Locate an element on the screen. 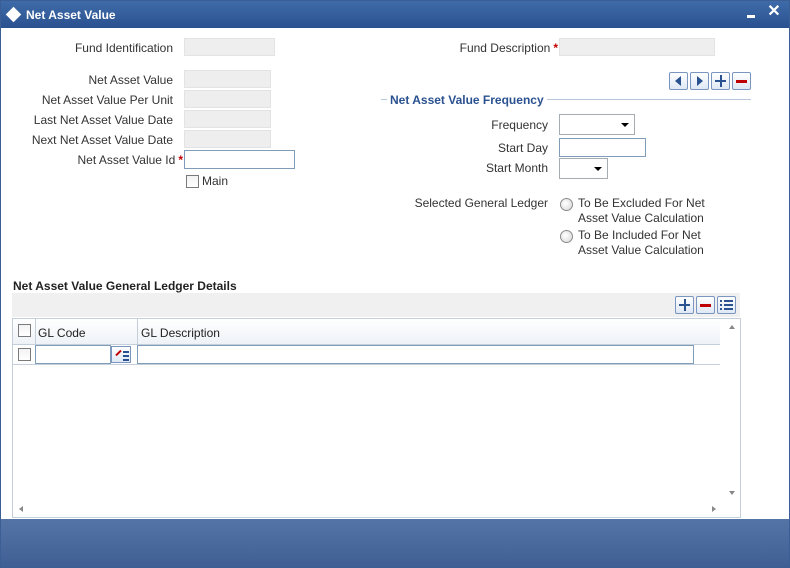 This screenshot has height=568, width=790. main-checkbox is located at coordinates (192, 181).